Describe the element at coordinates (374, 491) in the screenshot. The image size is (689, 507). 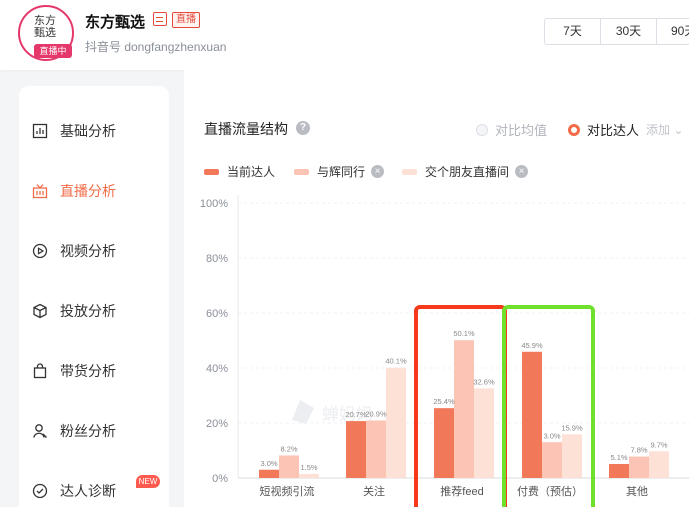
I see `x-tick-label: 关注` at that location.